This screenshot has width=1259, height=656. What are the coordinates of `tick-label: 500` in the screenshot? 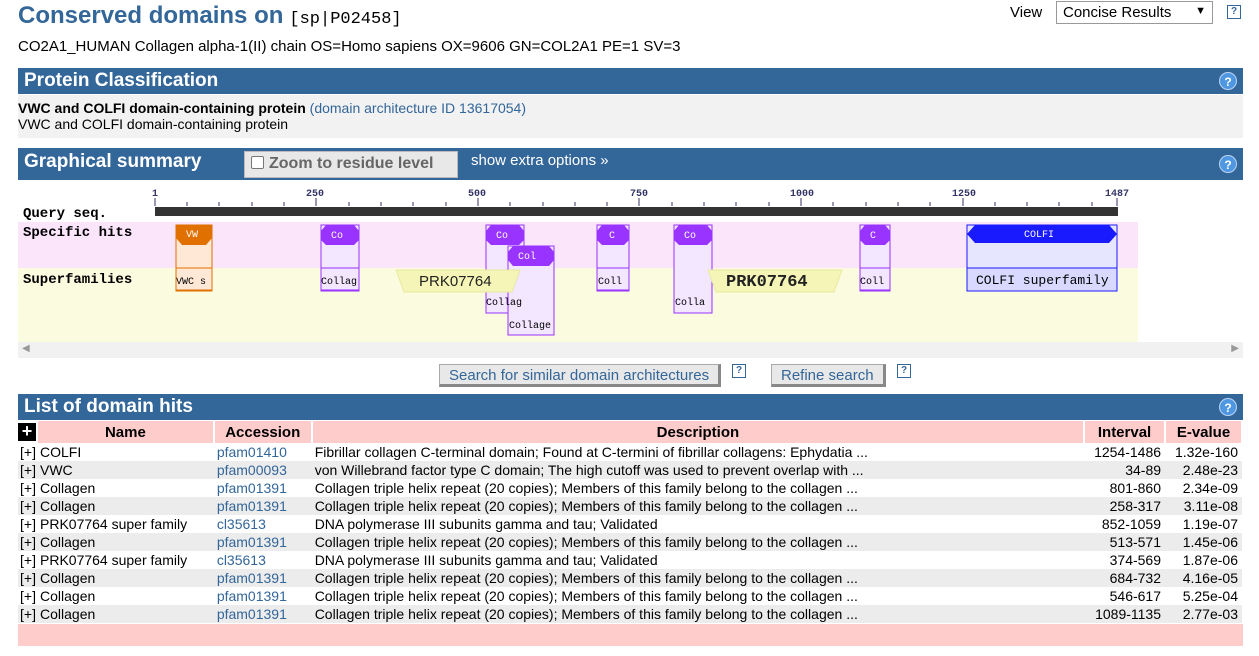 It's located at (477, 194).